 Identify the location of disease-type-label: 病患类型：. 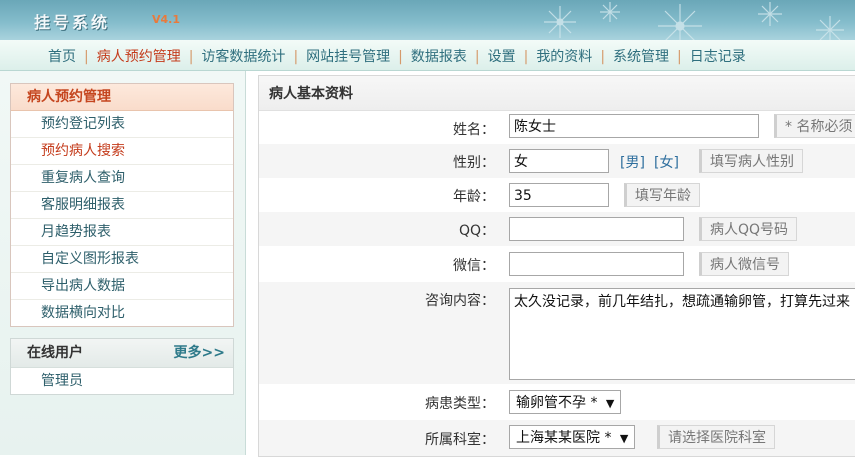
(460, 404).